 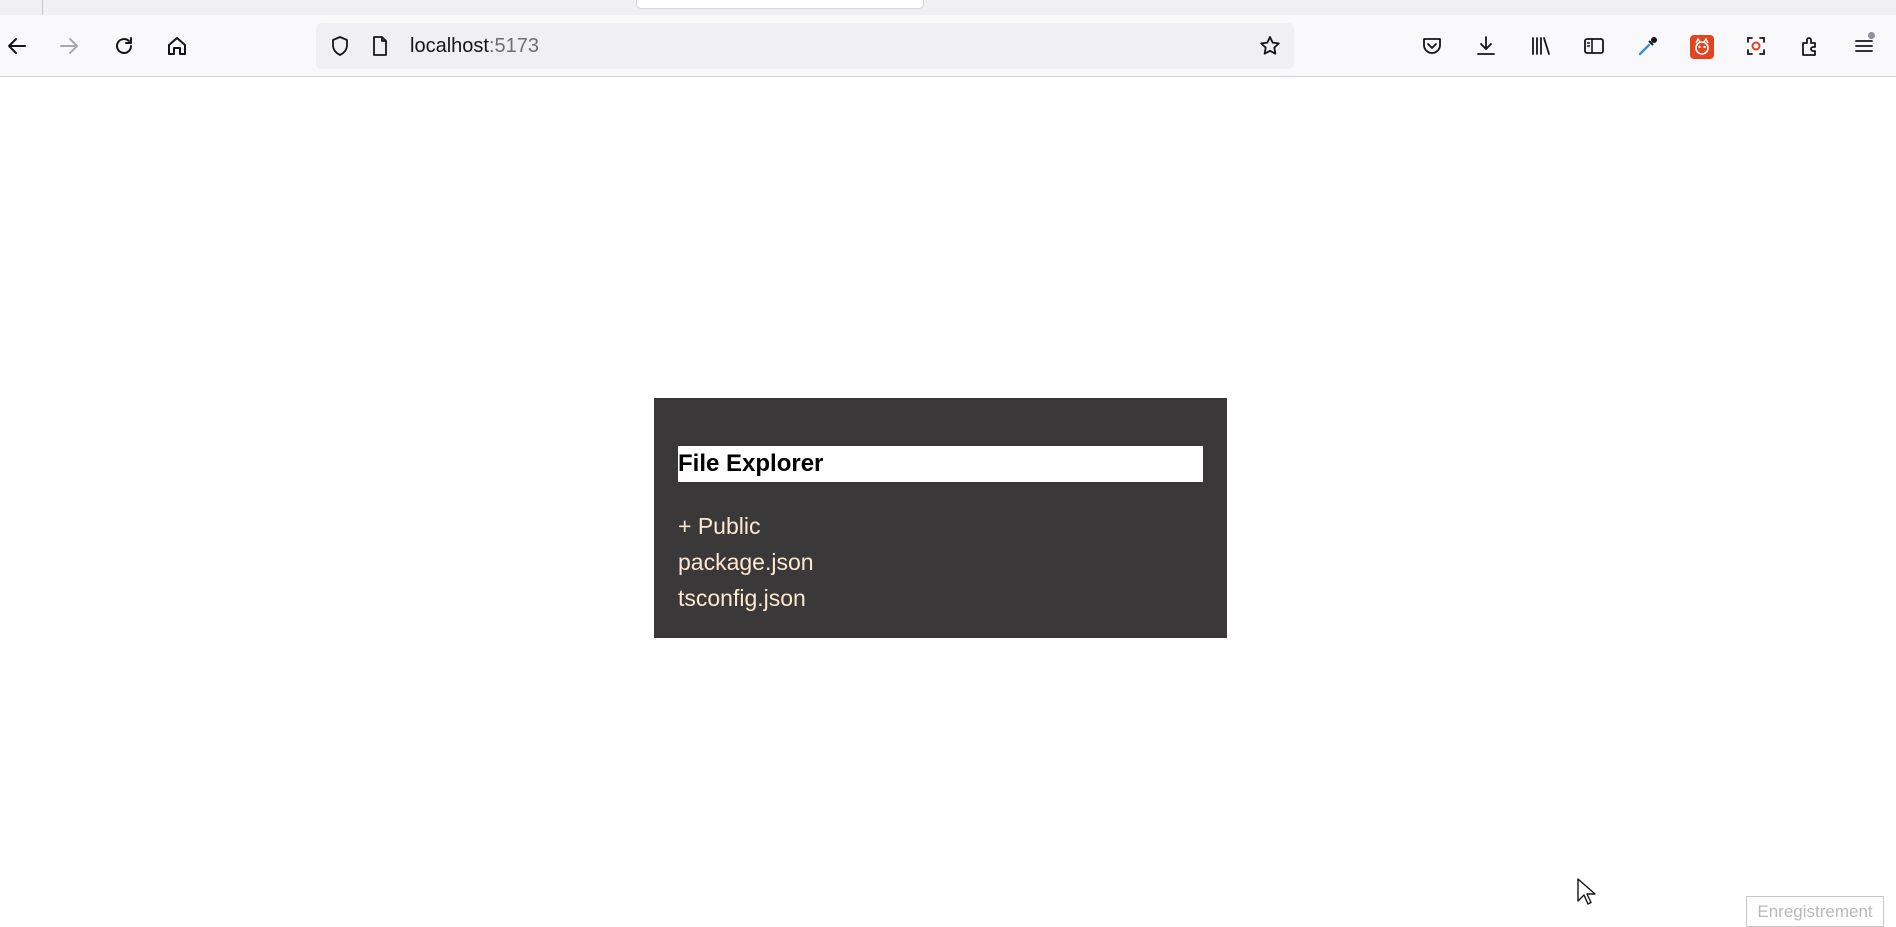 What do you see at coordinates (1871, 35) in the screenshot?
I see `update-badge-dot` at bounding box center [1871, 35].